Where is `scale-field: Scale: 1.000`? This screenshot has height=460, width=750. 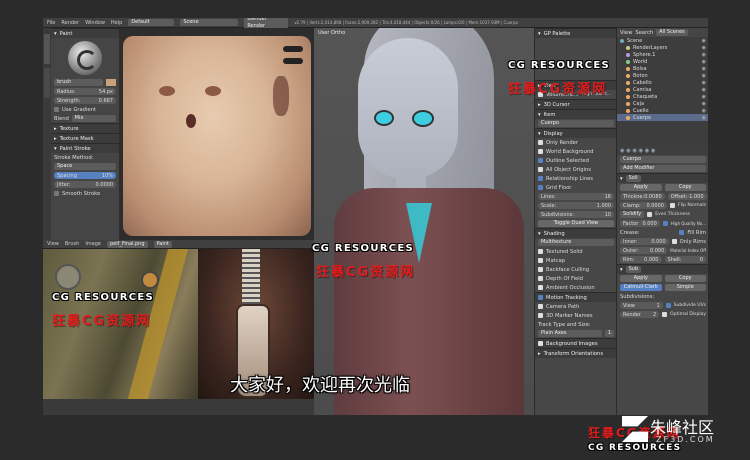 scale-field: Scale: 1.000 is located at coordinates (576, 205).